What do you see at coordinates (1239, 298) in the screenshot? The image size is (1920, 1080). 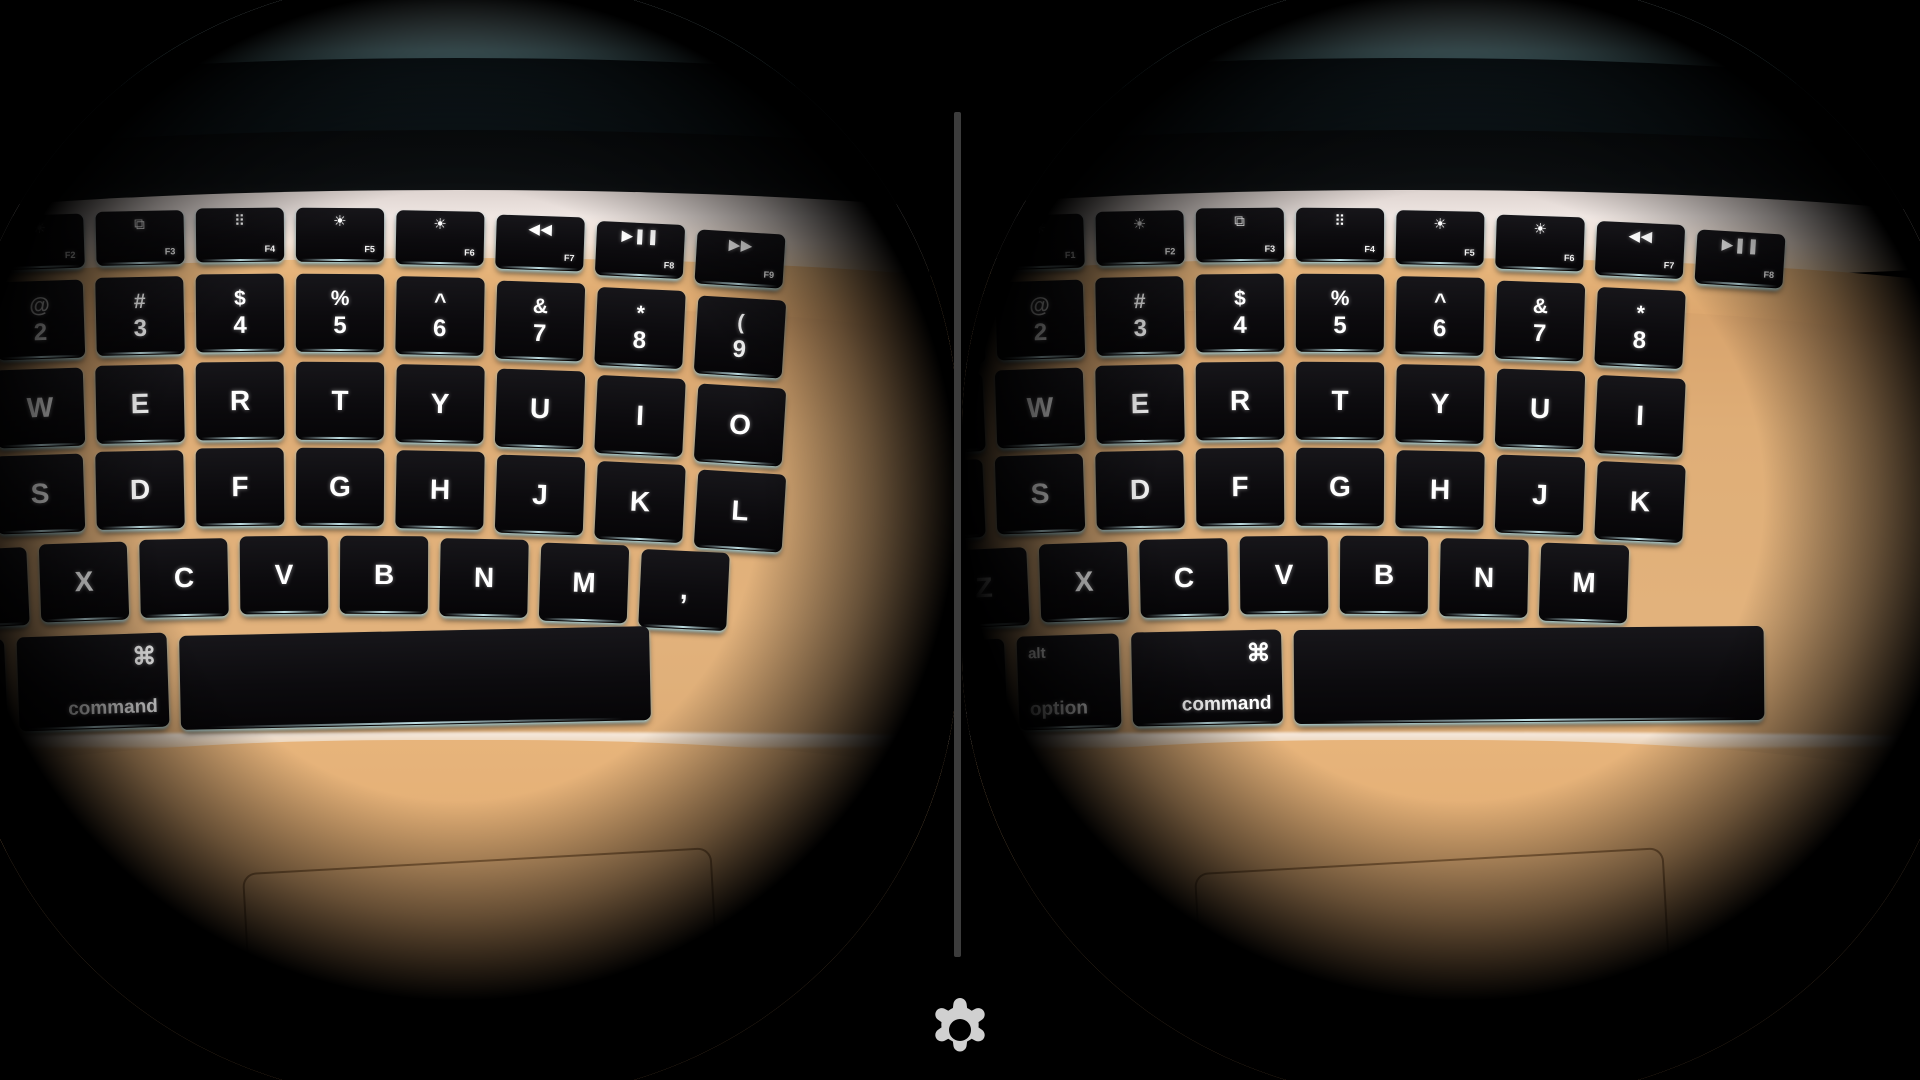 I see `key-4-shift: $` at bounding box center [1239, 298].